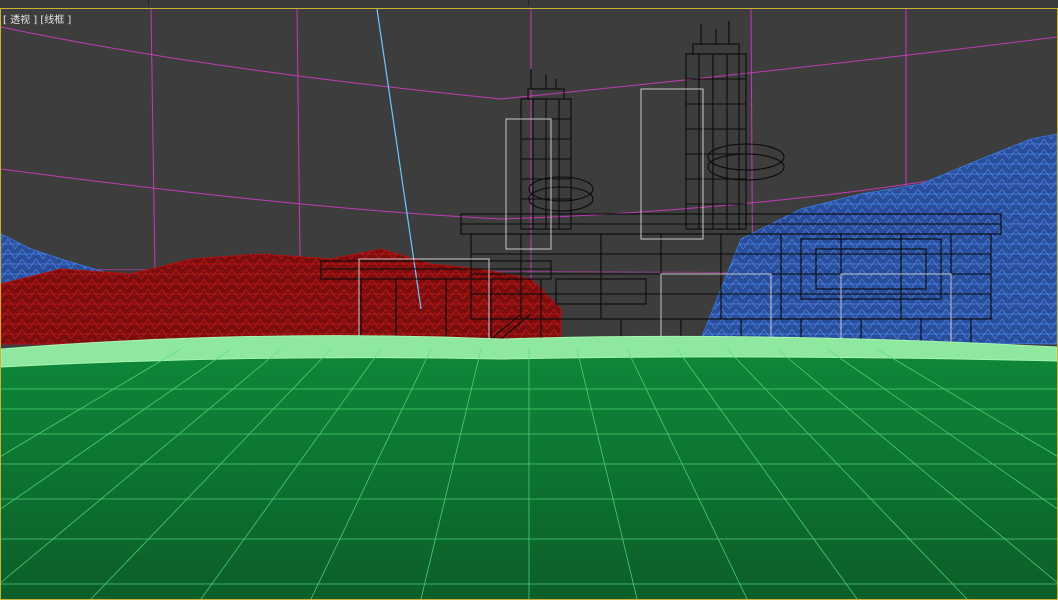 The image size is (1058, 600). I want to click on menu-bar, so click(529, 4).